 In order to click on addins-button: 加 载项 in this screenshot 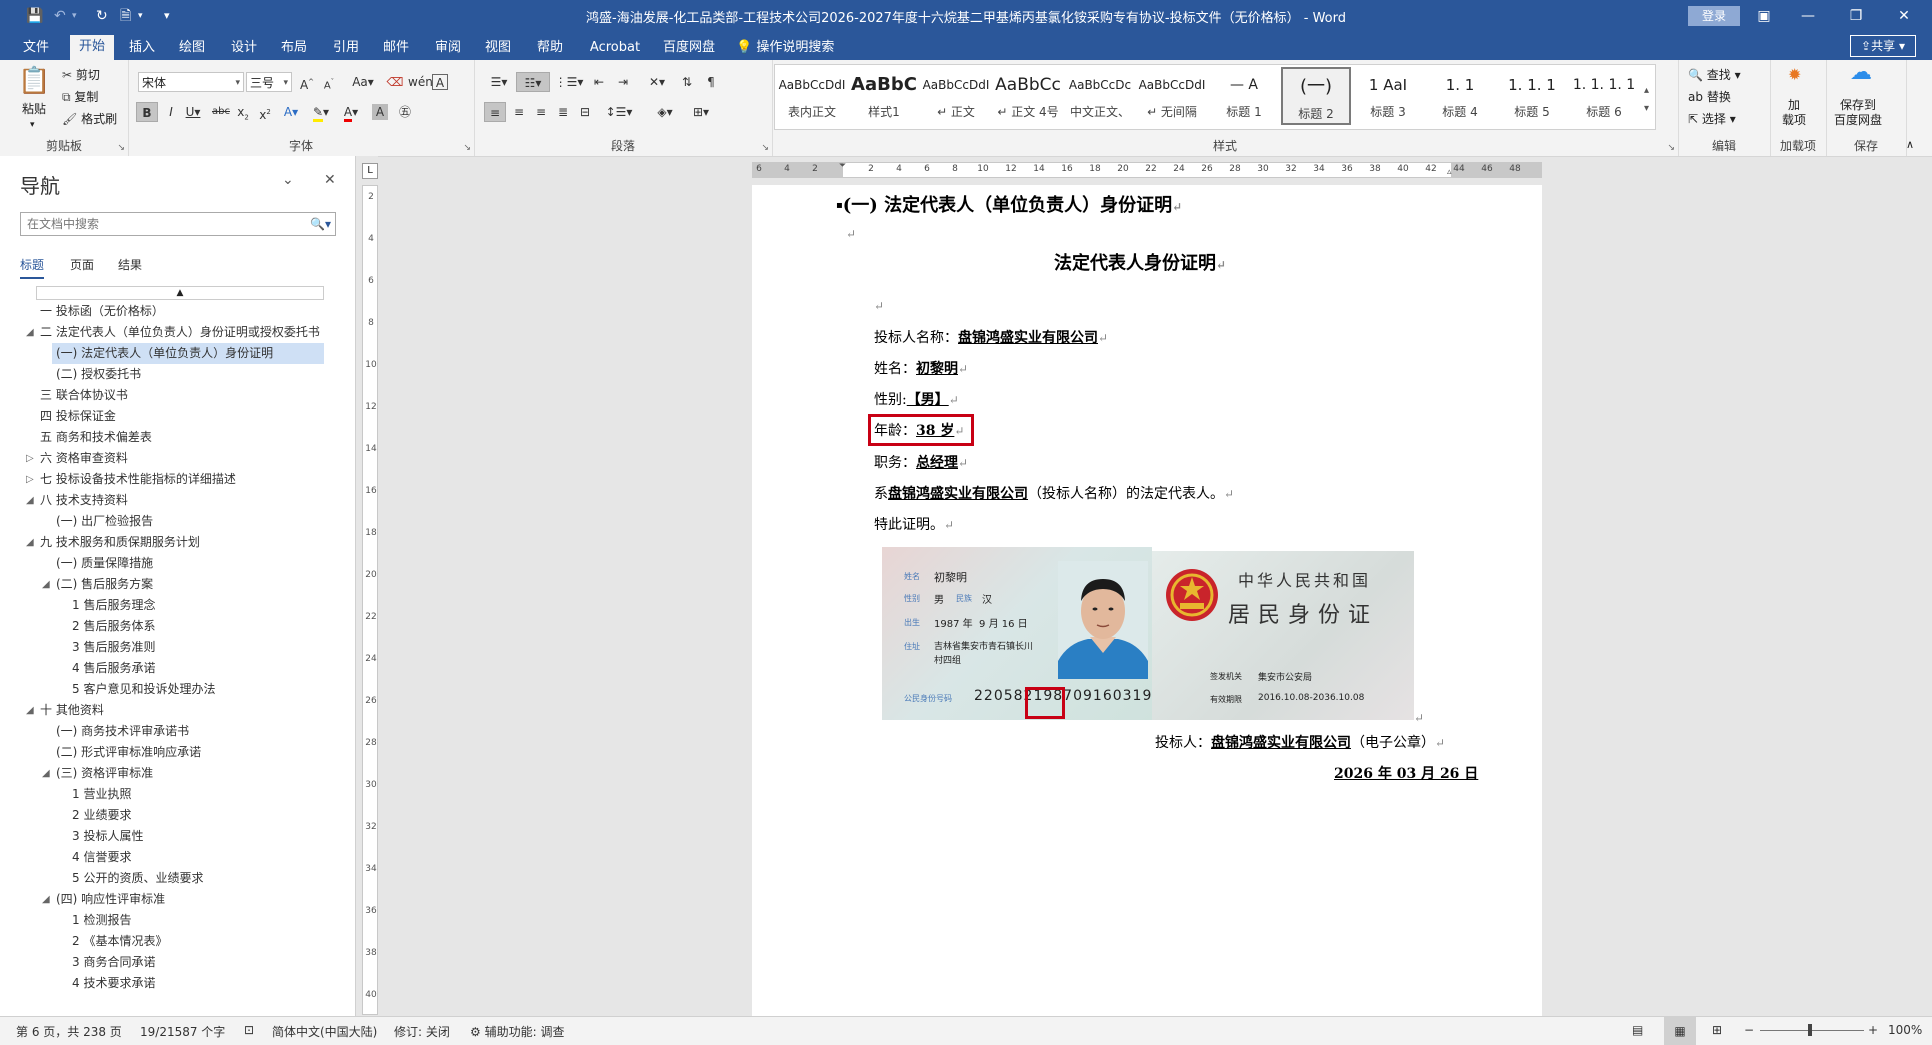, I will do `click(1794, 113)`.